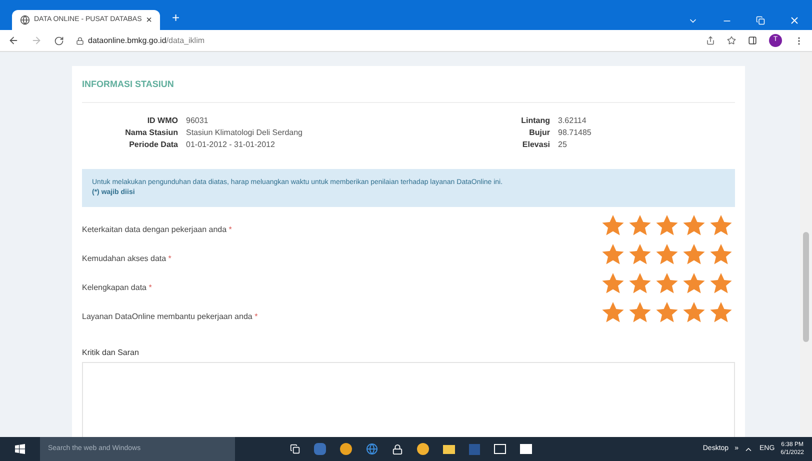  What do you see at coordinates (563, 144) in the screenshot?
I see `field-value: 25` at bounding box center [563, 144].